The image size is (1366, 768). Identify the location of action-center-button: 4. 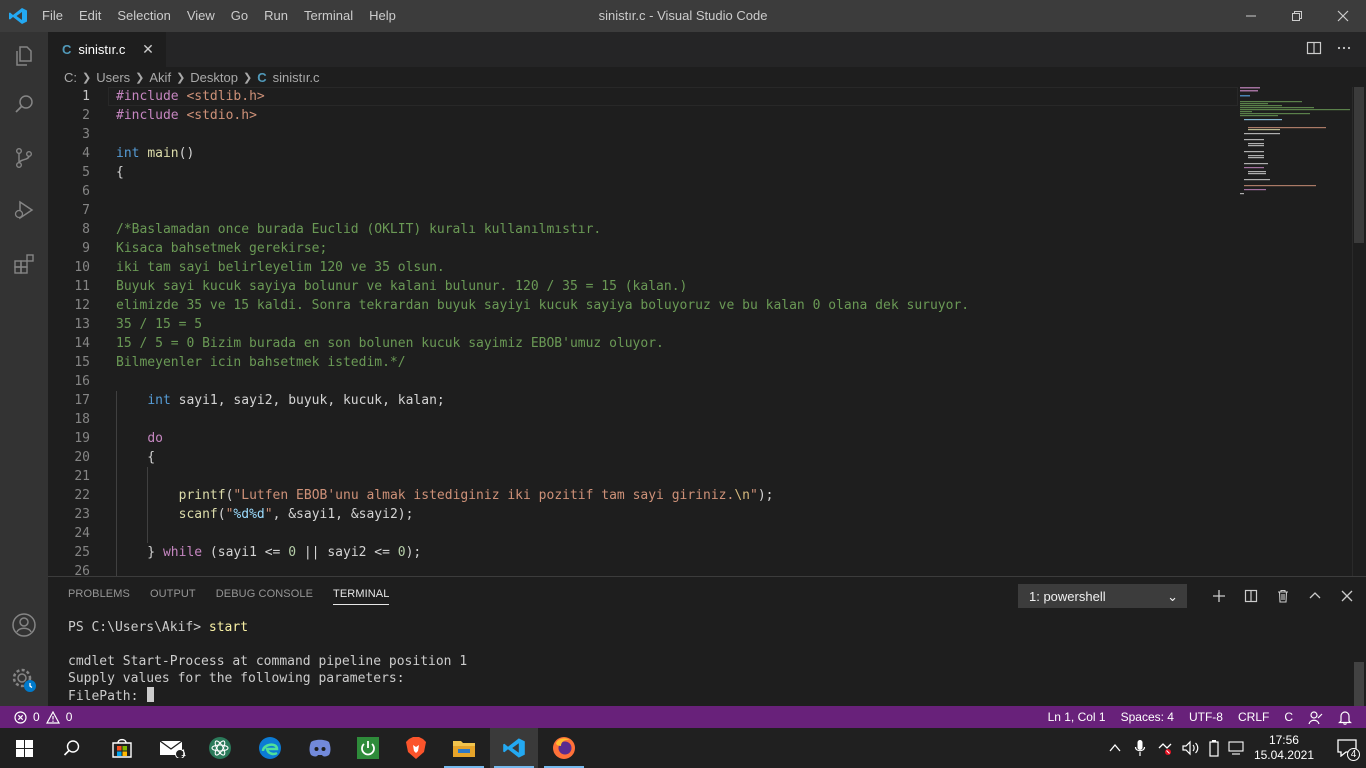
(1347, 748).